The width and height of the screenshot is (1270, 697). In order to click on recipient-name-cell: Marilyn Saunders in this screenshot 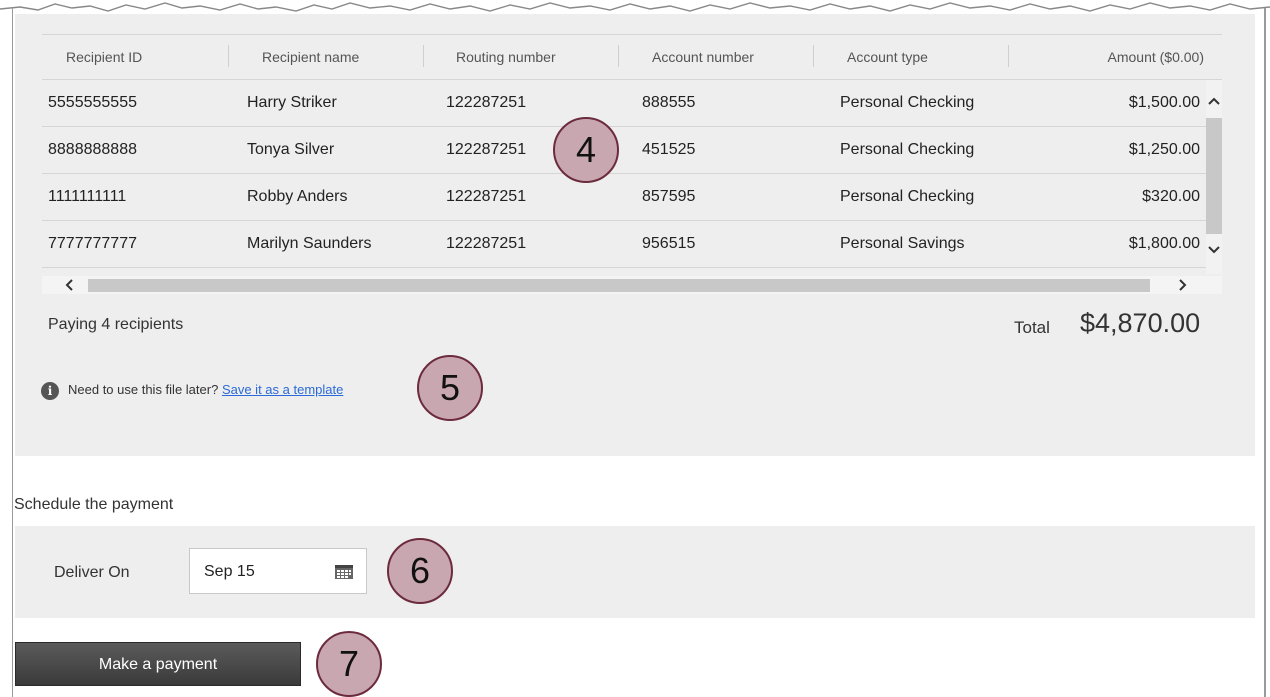, I will do `click(309, 243)`.